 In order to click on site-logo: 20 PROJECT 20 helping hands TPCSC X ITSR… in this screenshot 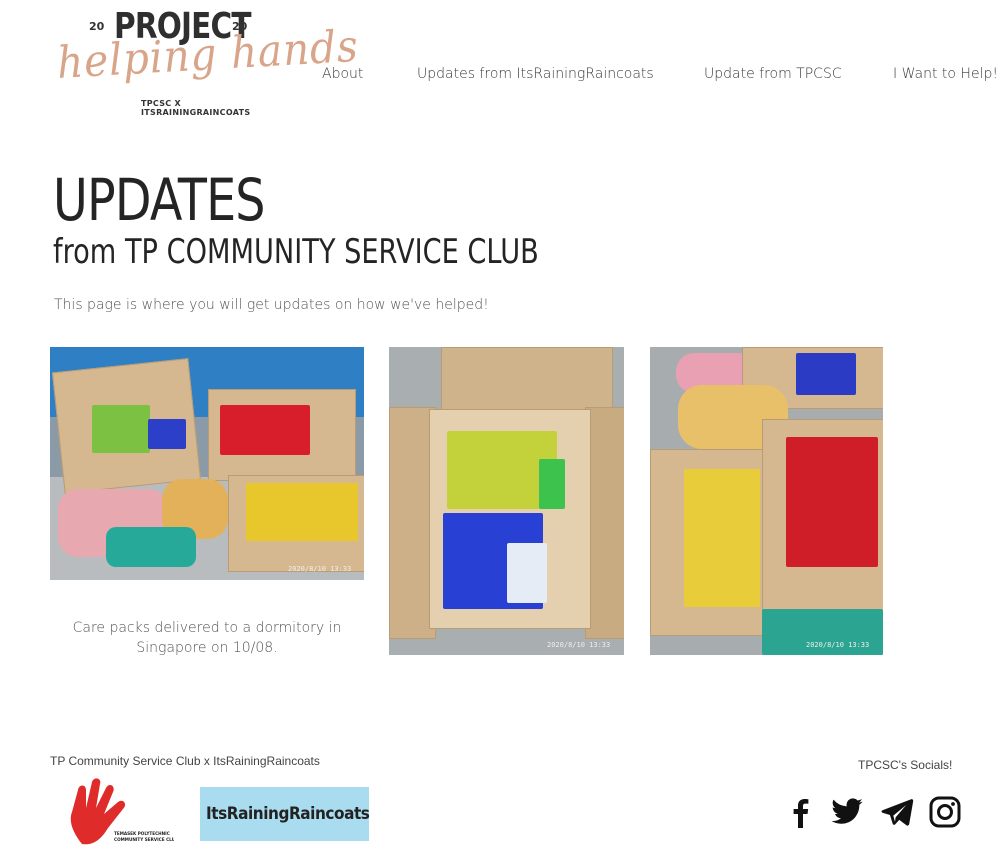, I will do `click(208, 60)`.